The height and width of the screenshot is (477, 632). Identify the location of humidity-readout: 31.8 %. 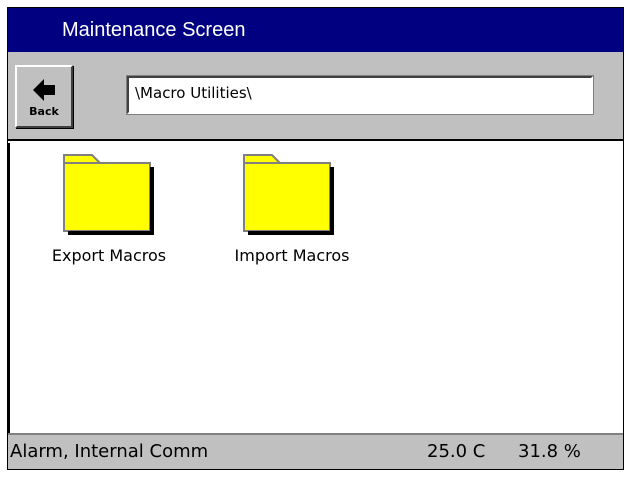
(549, 451).